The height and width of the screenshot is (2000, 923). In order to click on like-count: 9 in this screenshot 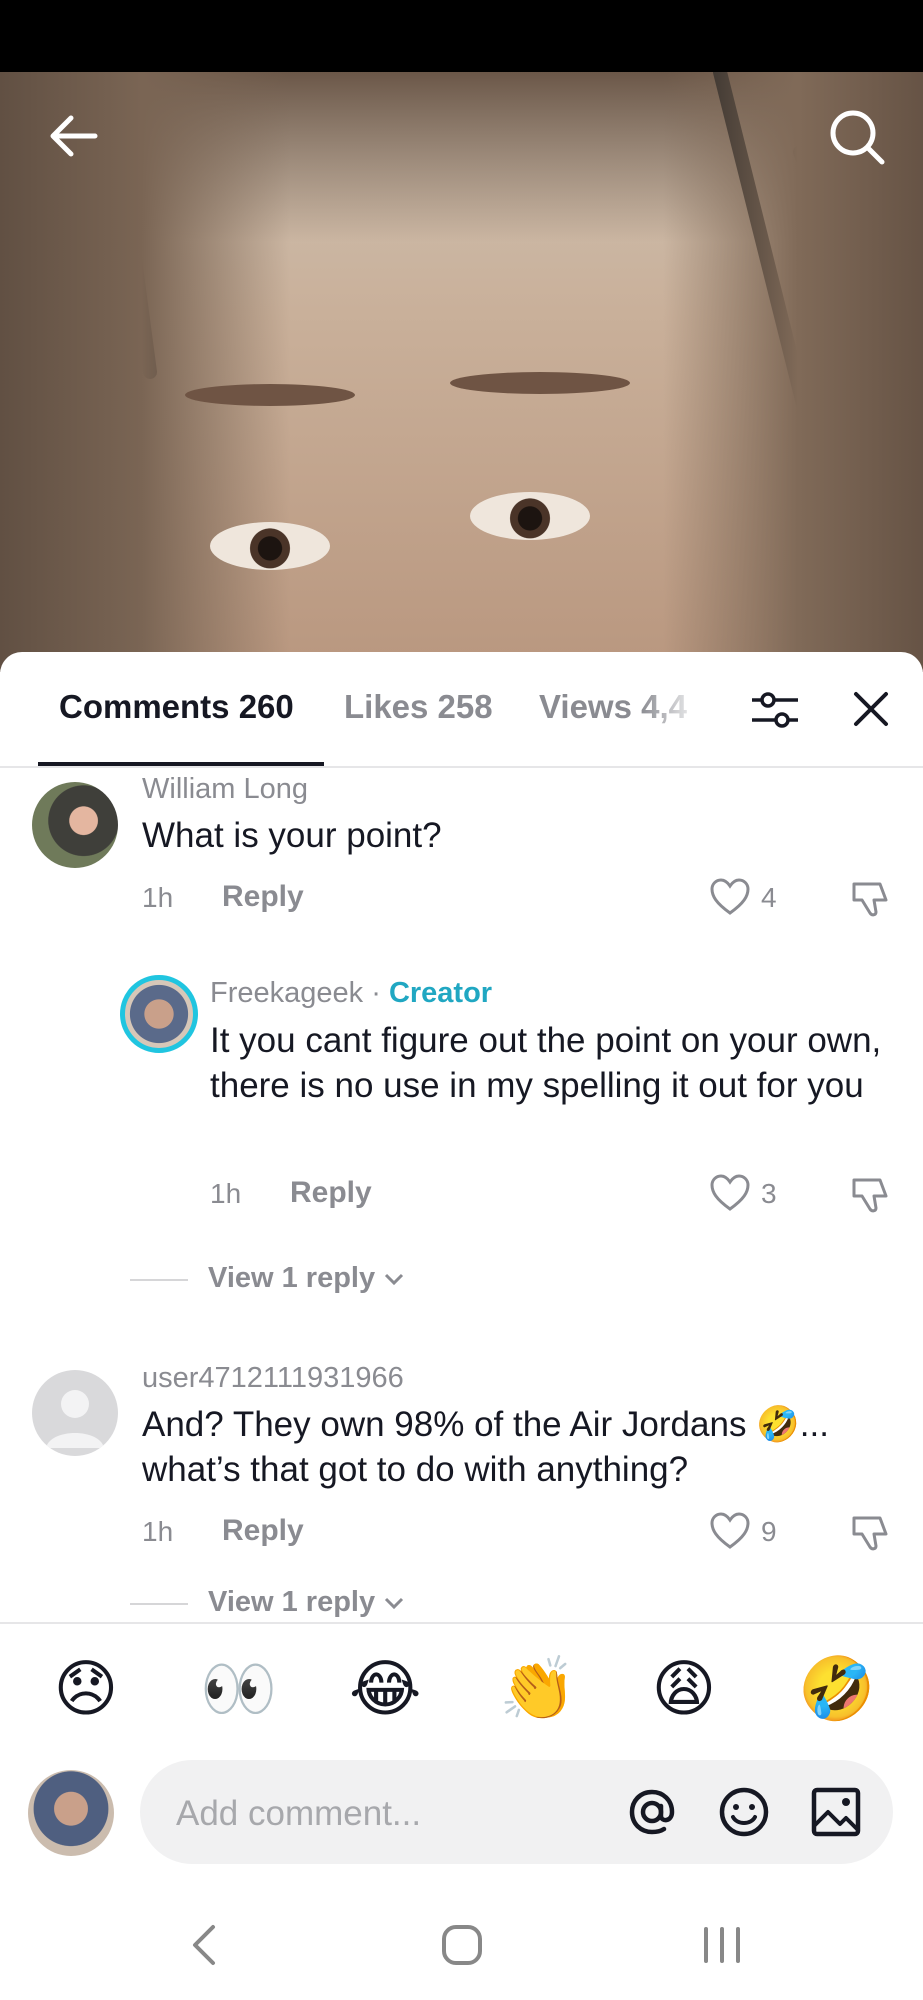, I will do `click(769, 1531)`.